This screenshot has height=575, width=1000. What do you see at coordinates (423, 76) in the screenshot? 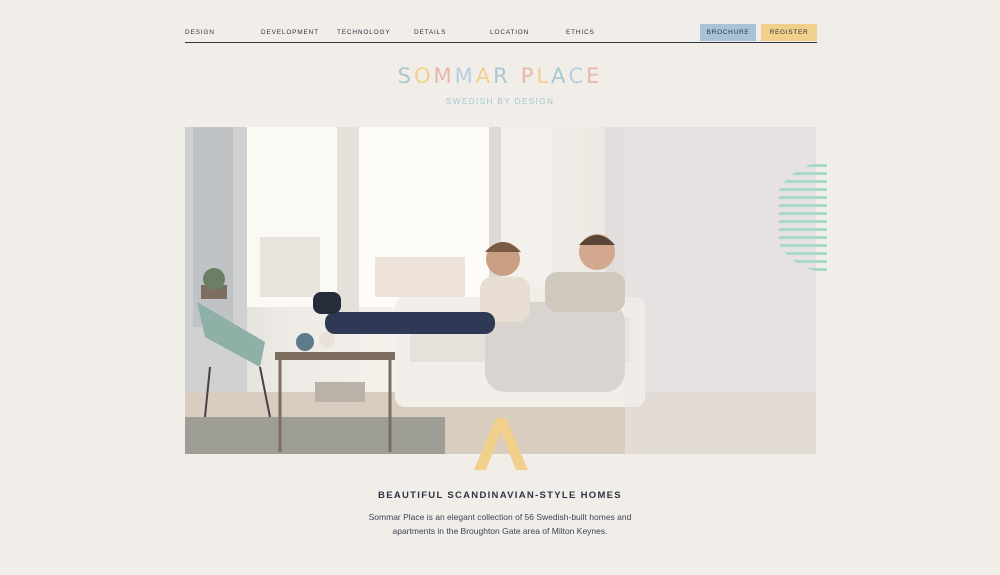
I see `logo-letter: O` at bounding box center [423, 76].